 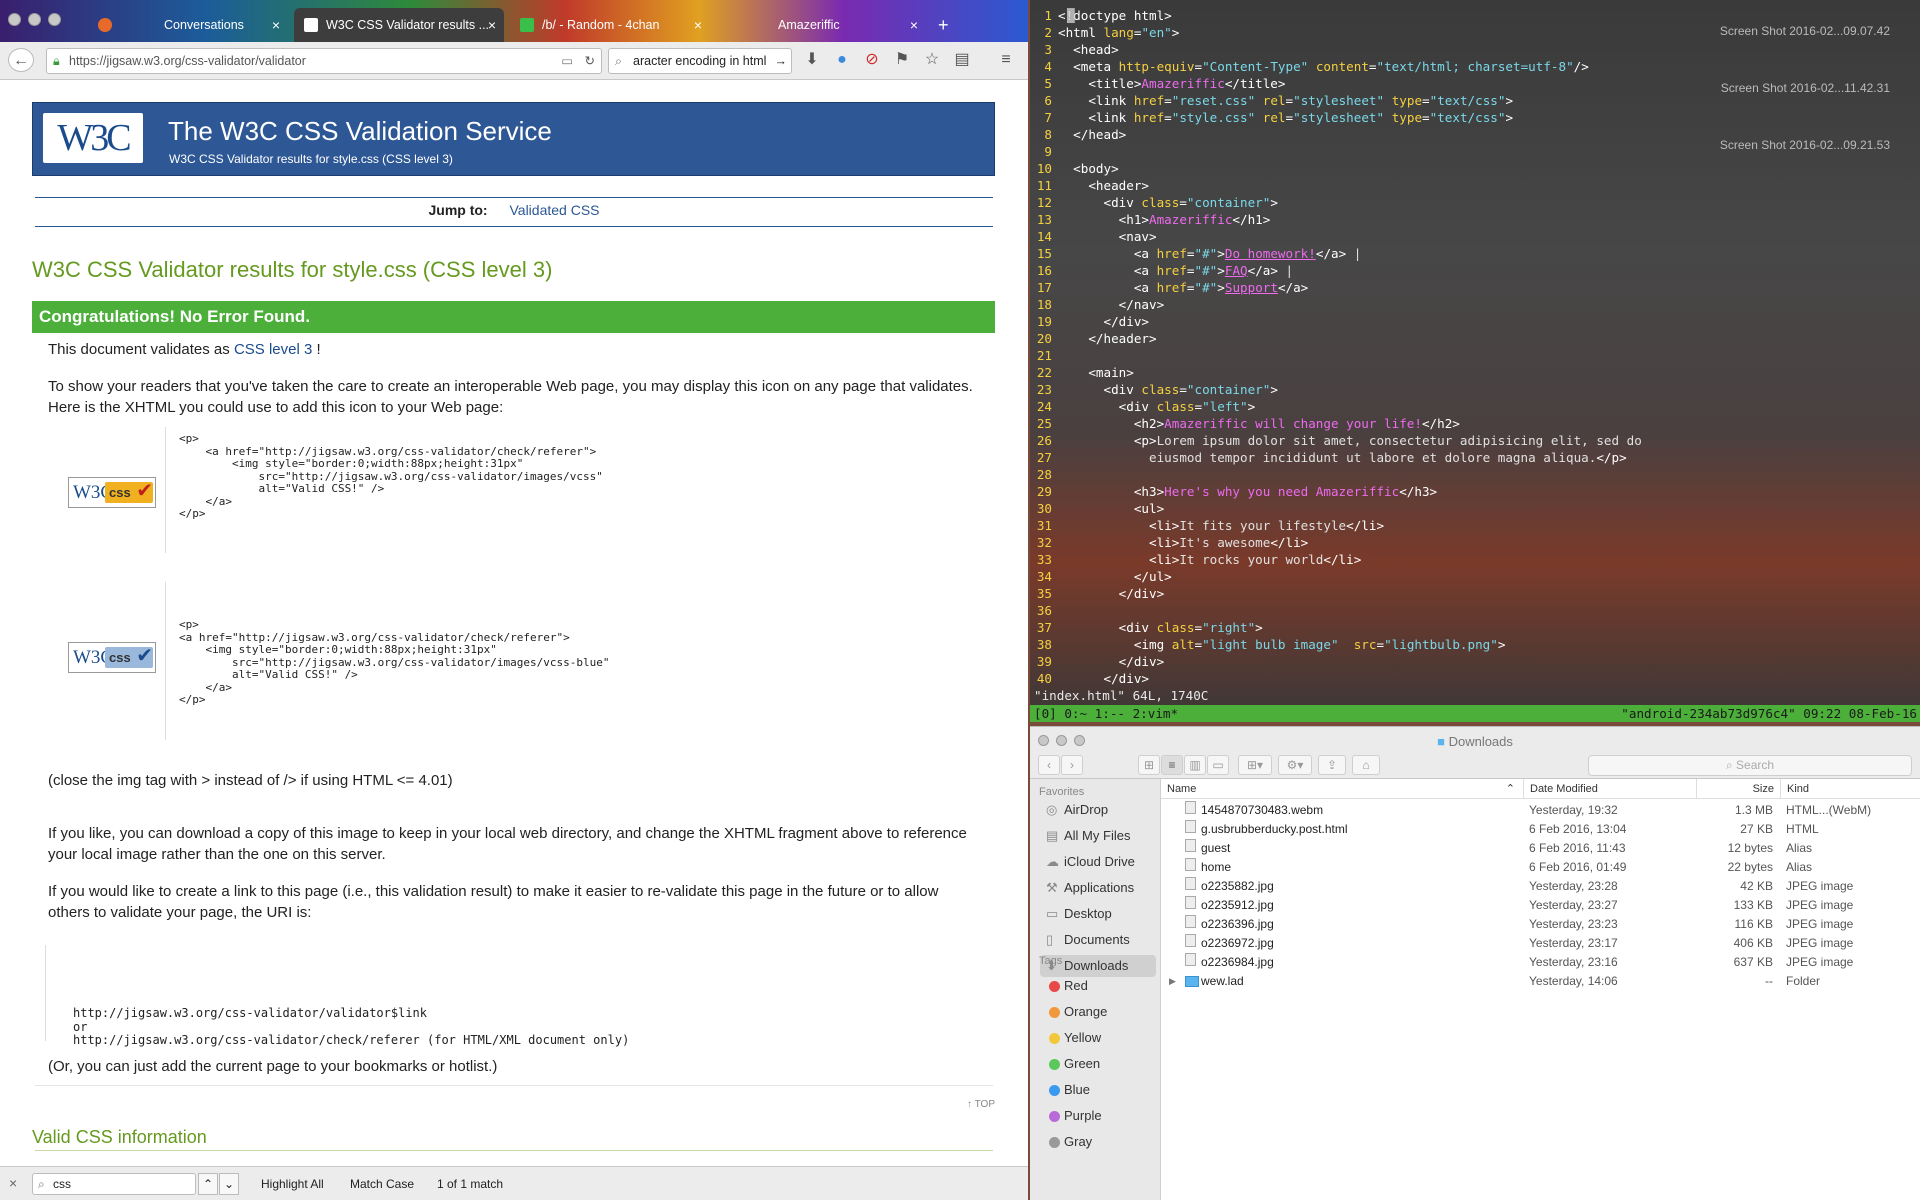 I want to click on line-number: 22, so click(x=1044, y=372).